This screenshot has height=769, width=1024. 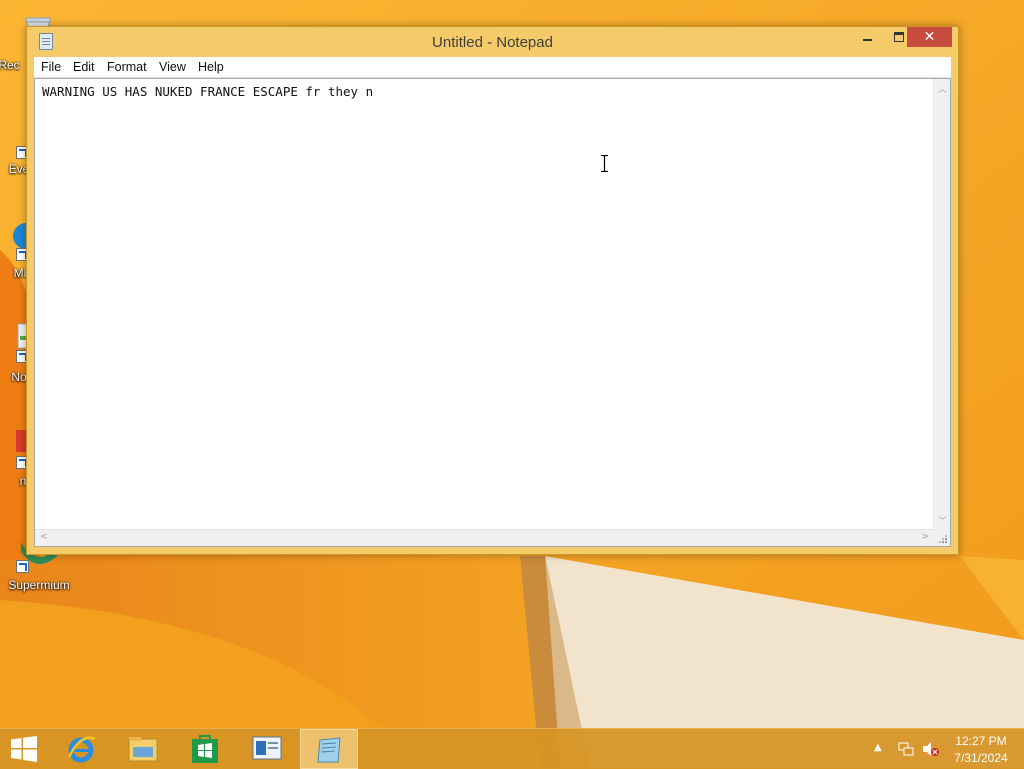 I want to click on start-windows-icon, so click(x=24, y=749).